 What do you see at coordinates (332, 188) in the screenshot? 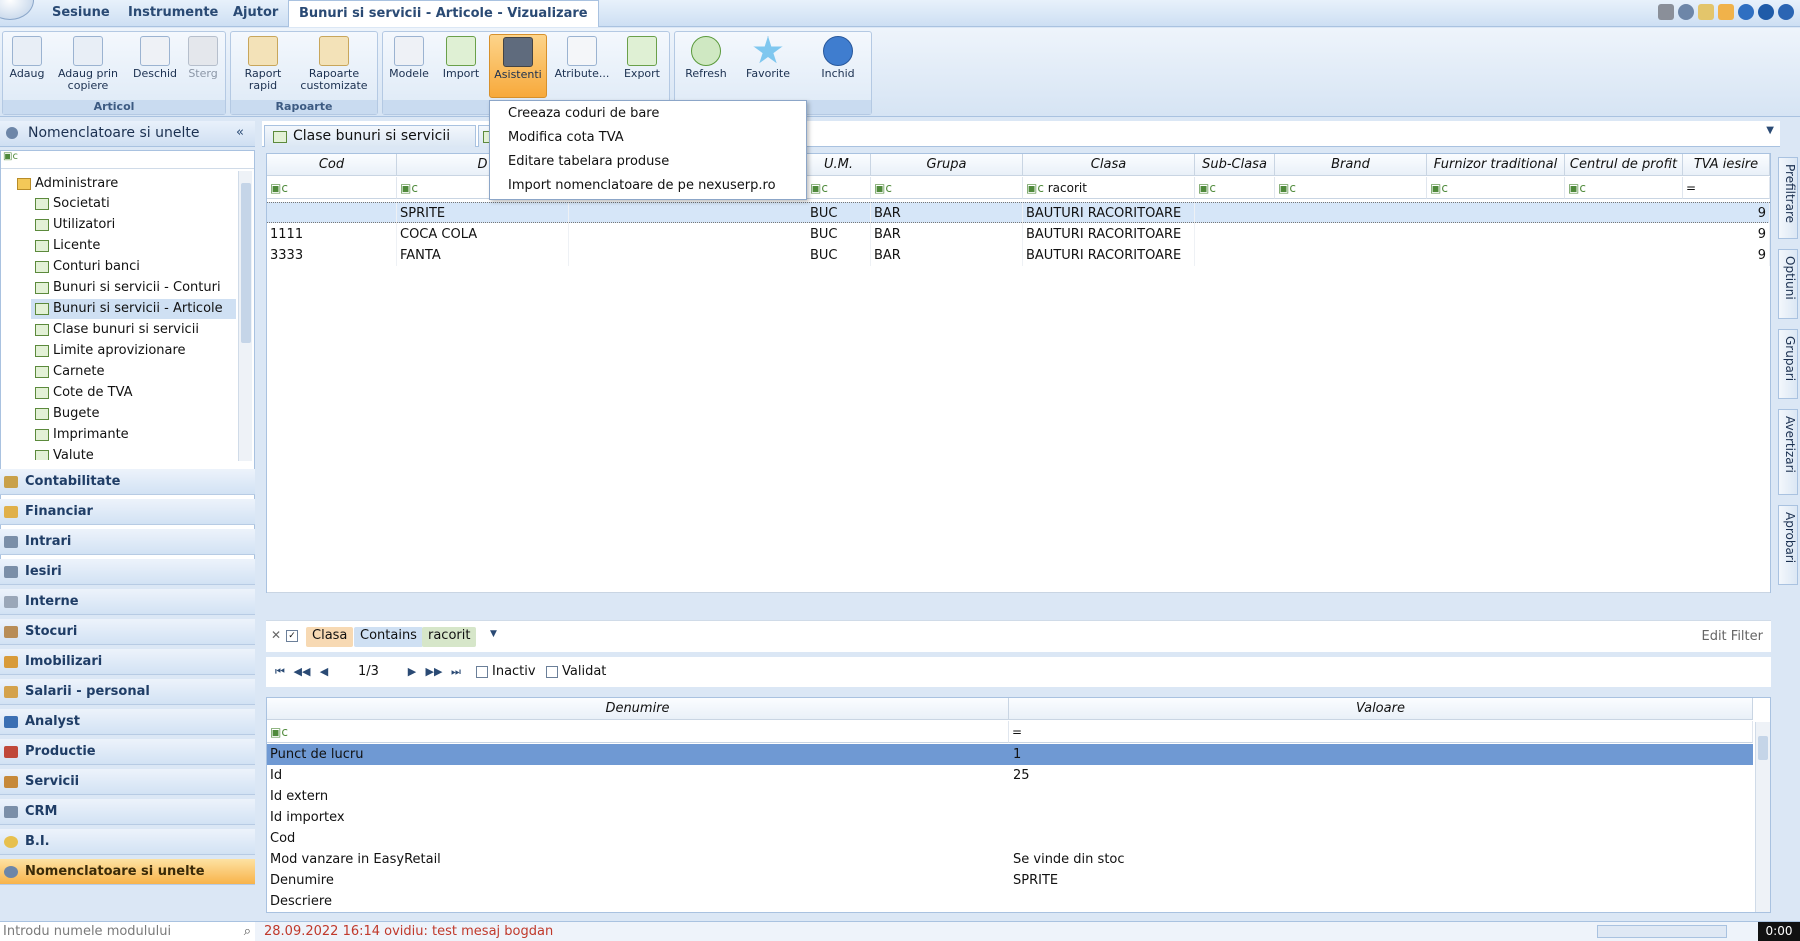
I see `filter-cod: ▣c` at bounding box center [332, 188].